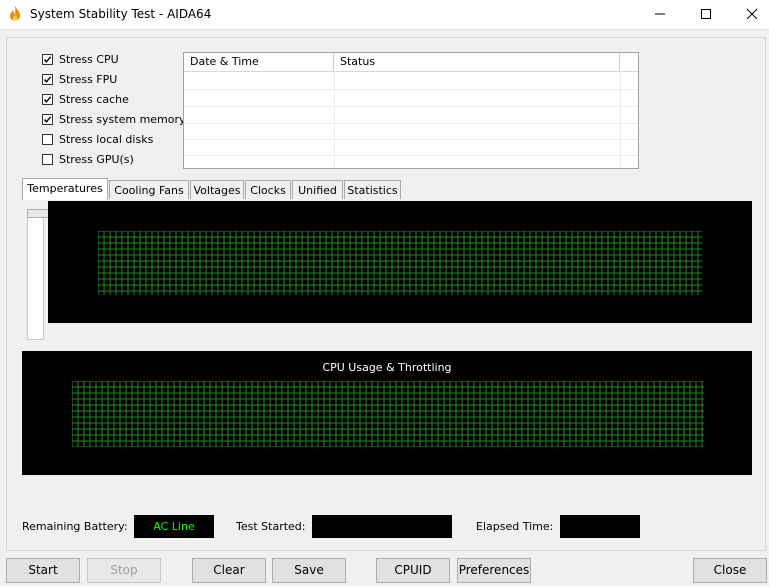  What do you see at coordinates (411, 110) in the screenshot?
I see `log-table: Date & Time Status` at bounding box center [411, 110].